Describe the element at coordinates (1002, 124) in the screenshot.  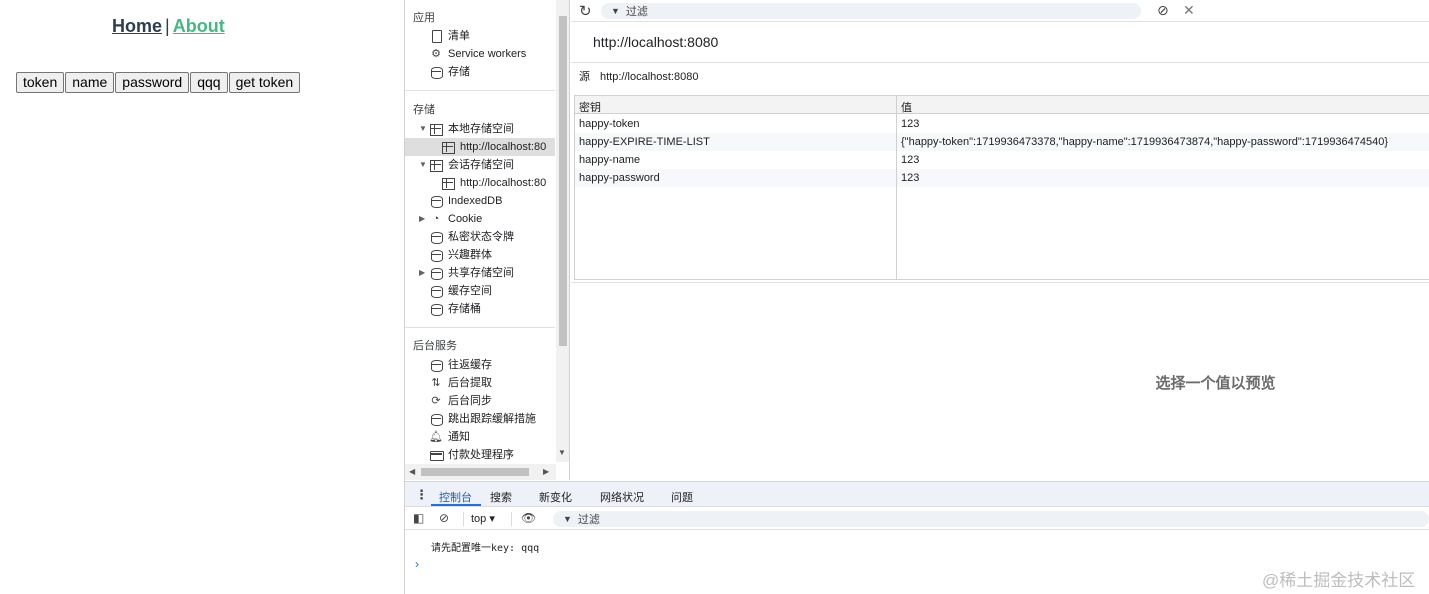
I see `table-row: happy-token 123` at that location.